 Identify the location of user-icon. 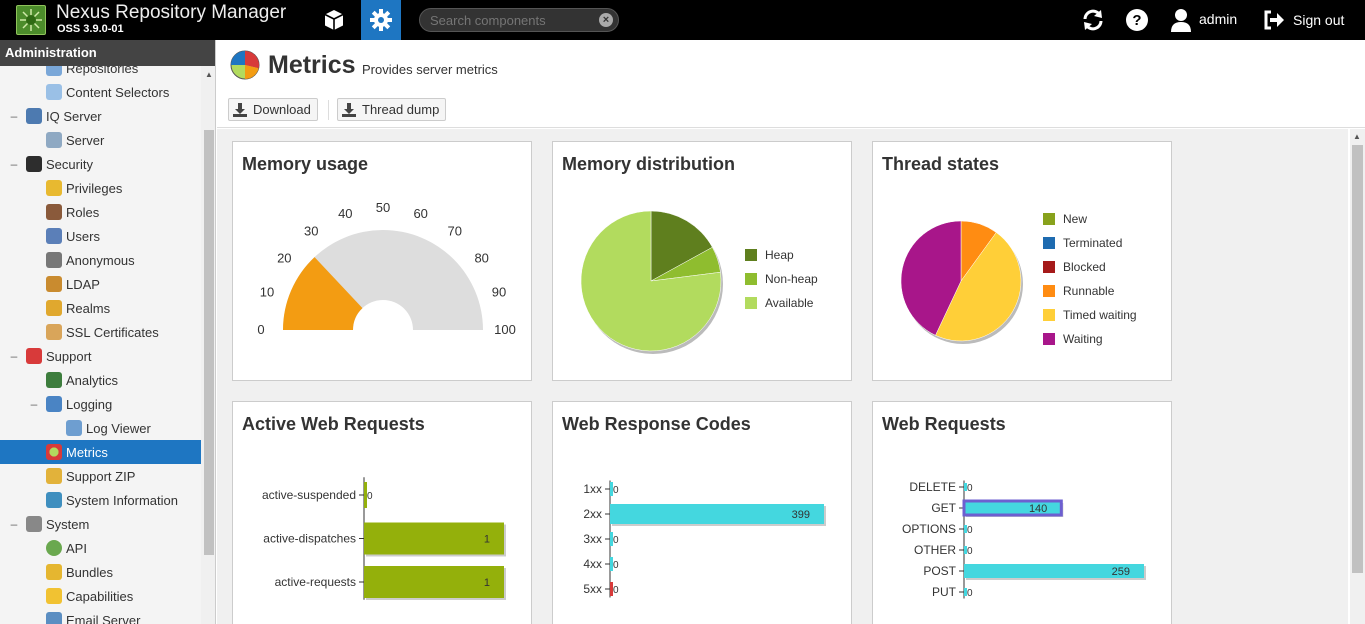
(1181, 20).